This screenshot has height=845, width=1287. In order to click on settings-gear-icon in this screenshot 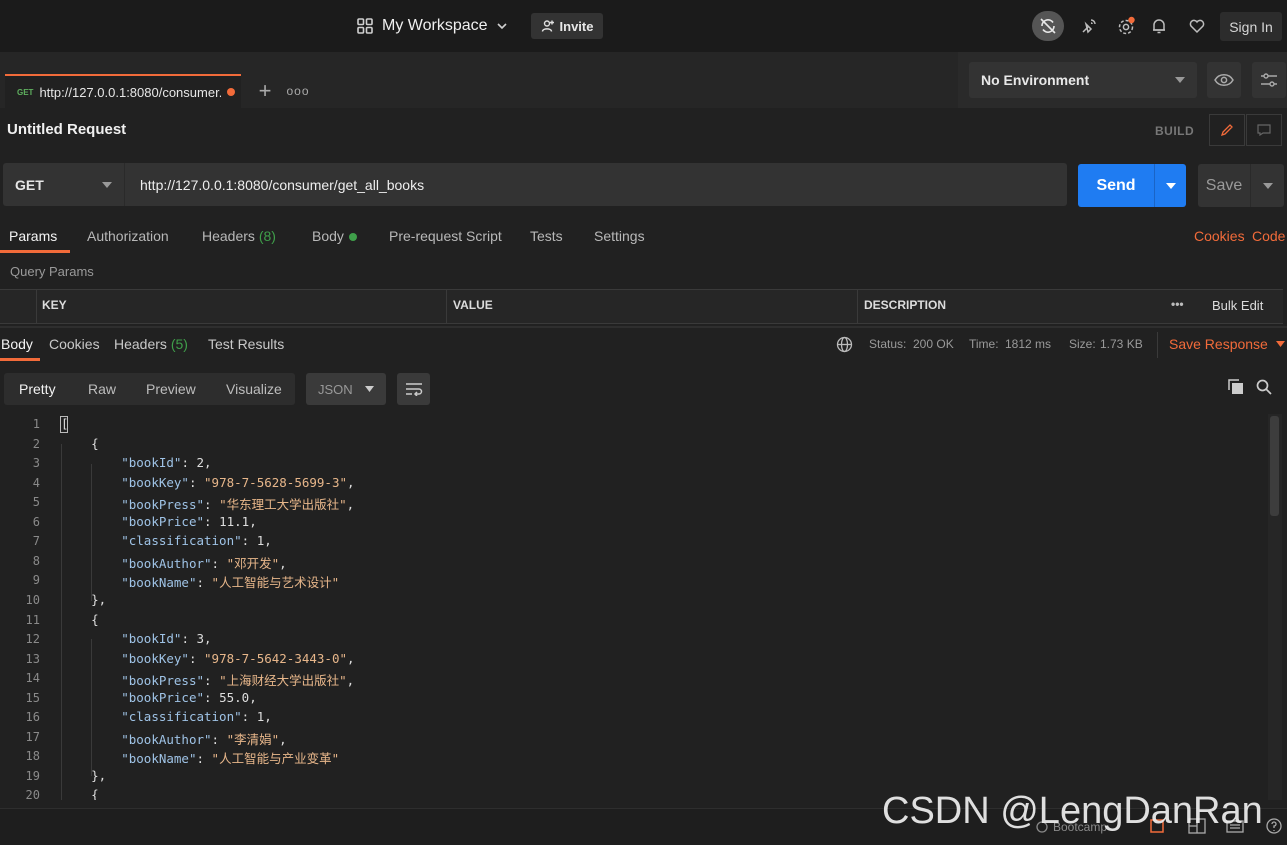, I will do `click(1126, 26)`.